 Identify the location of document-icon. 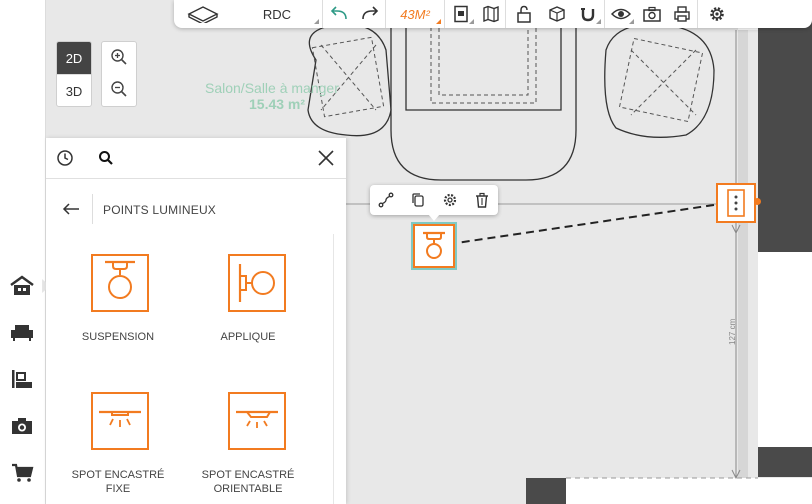
(461, 14).